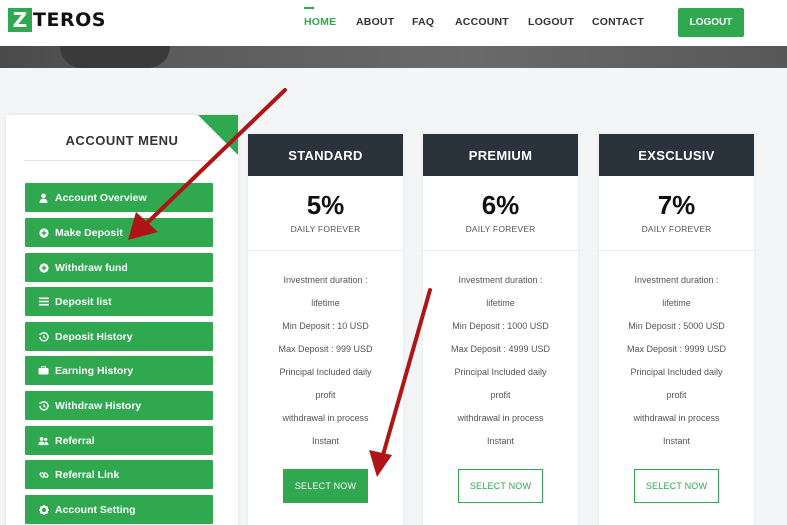  Describe the element at coordinates (423, 22) in the screenshot. I see `nav-faq: FAQ` at that location.